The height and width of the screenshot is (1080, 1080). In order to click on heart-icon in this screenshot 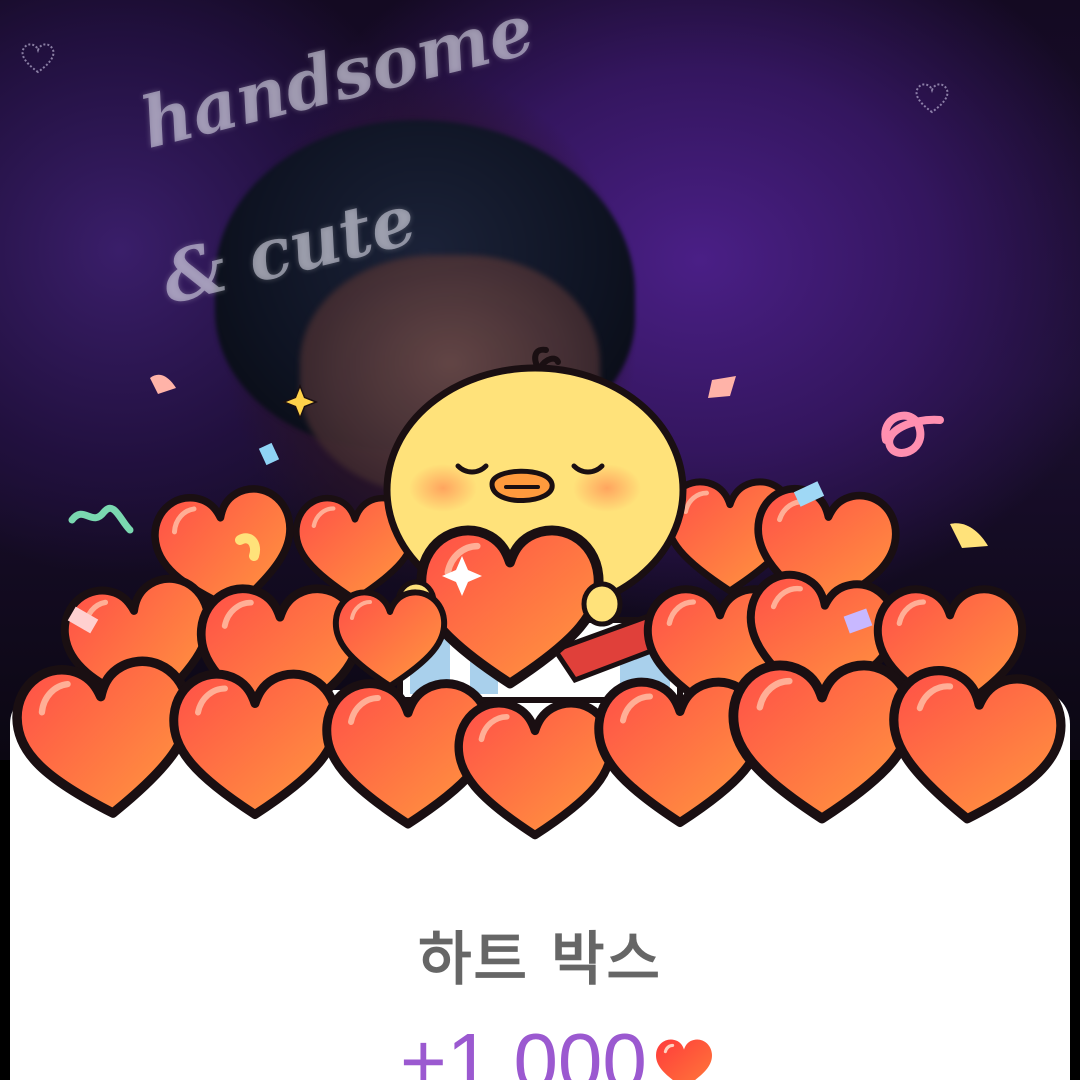, I will do `click(684, 1059)`.